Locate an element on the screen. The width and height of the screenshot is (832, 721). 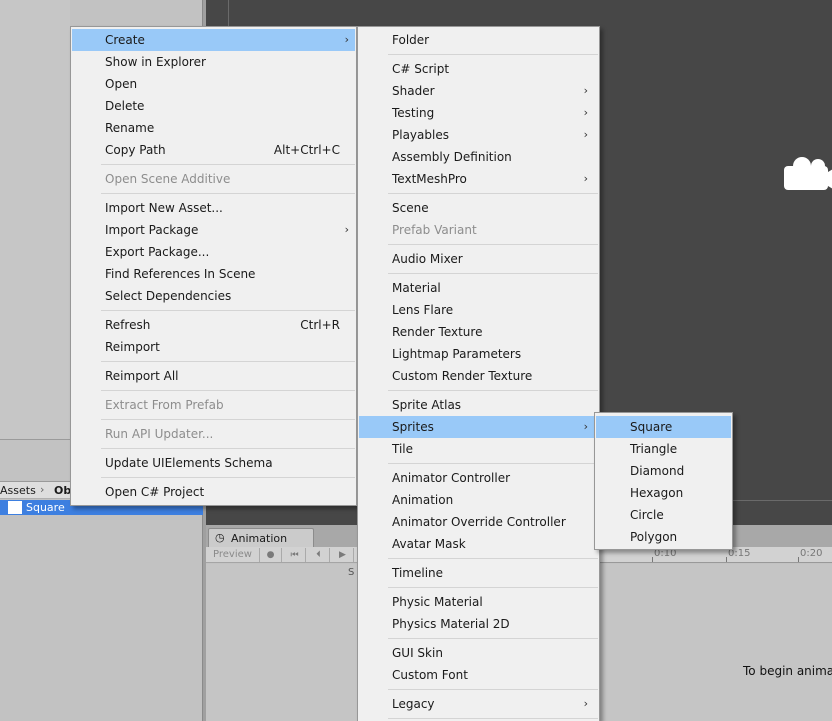
animation-message: To begin anima is located at coordinates (787, 671).